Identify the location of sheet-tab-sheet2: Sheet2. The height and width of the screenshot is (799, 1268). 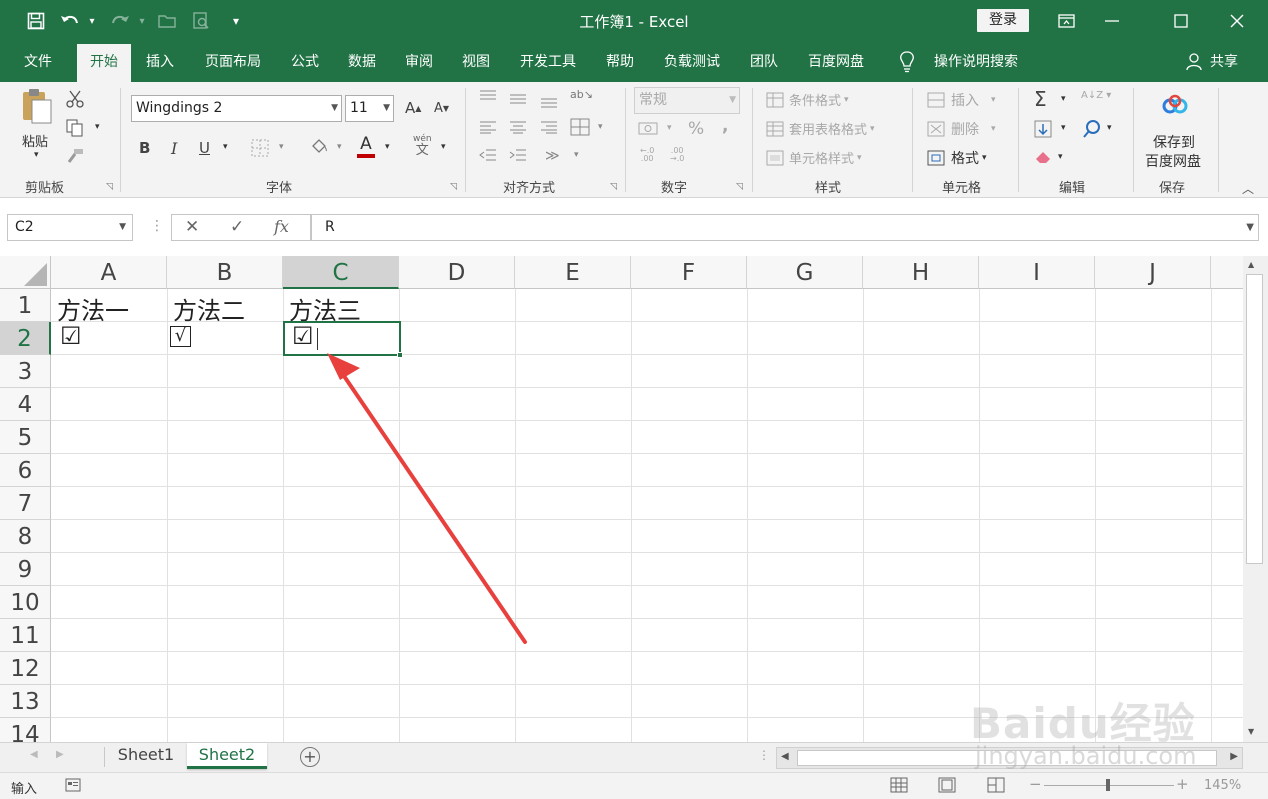
(227, 756).